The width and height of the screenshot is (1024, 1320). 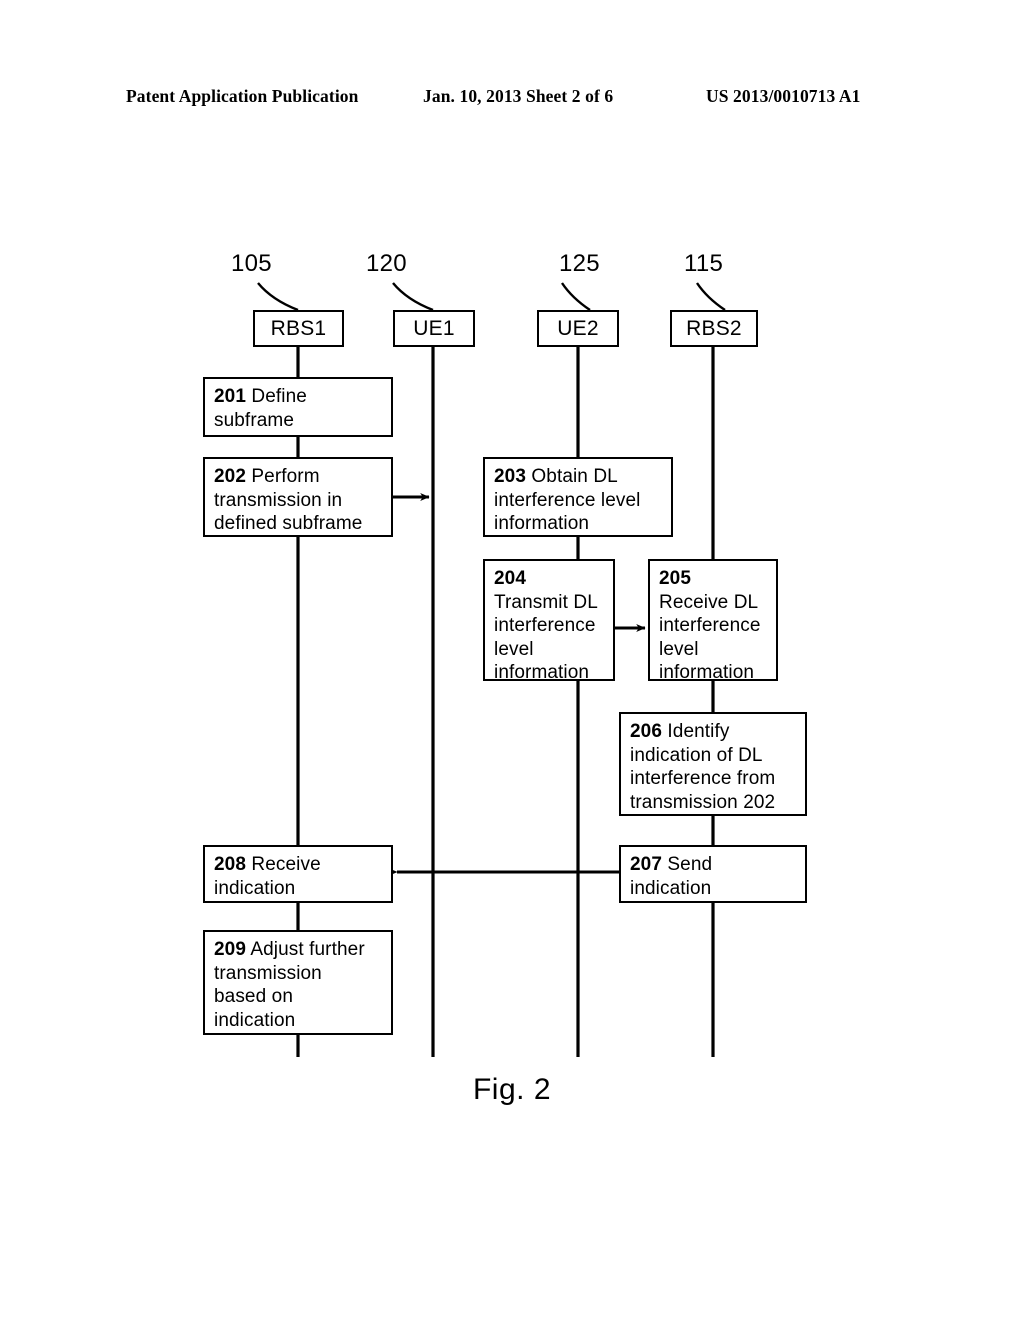 I want to click on step-205-line5: information, so click(x=707, y=672).